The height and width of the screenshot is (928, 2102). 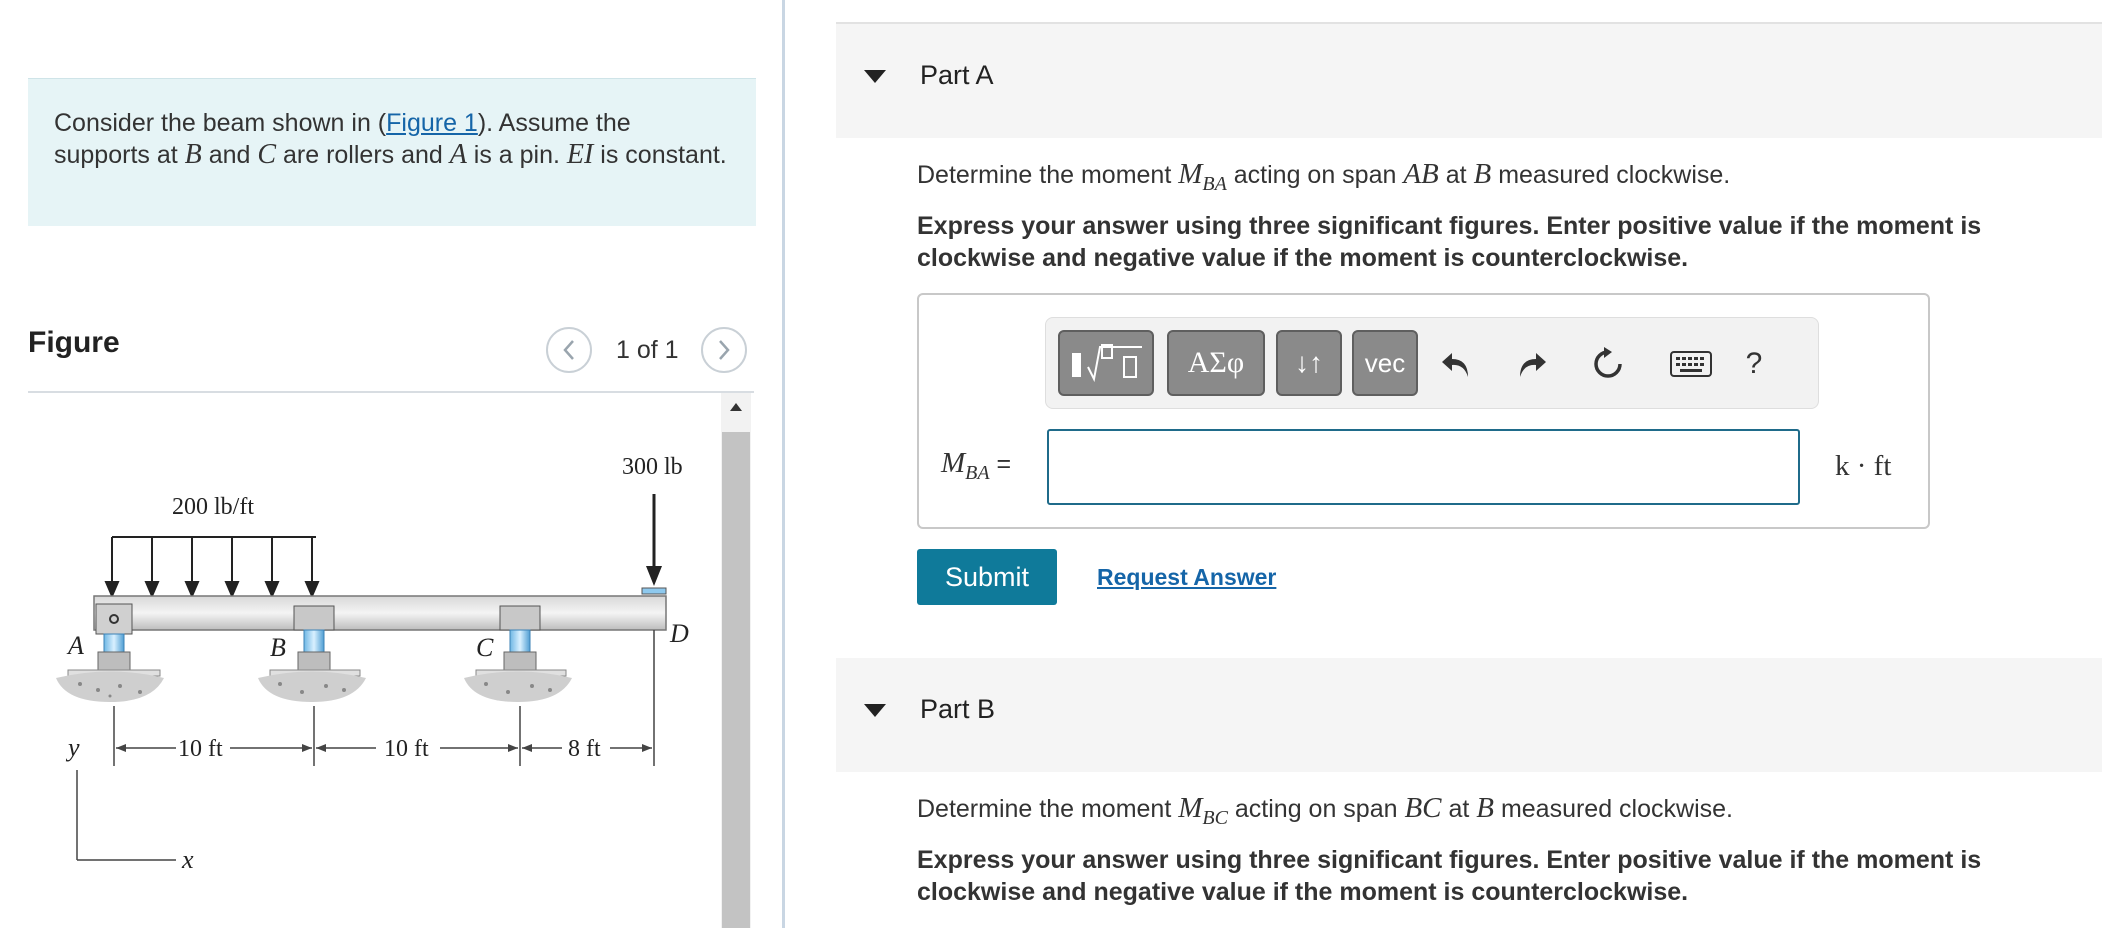 I want to click on greek-symbols-button: ΑΣφ, so click(x=1216, y=363).